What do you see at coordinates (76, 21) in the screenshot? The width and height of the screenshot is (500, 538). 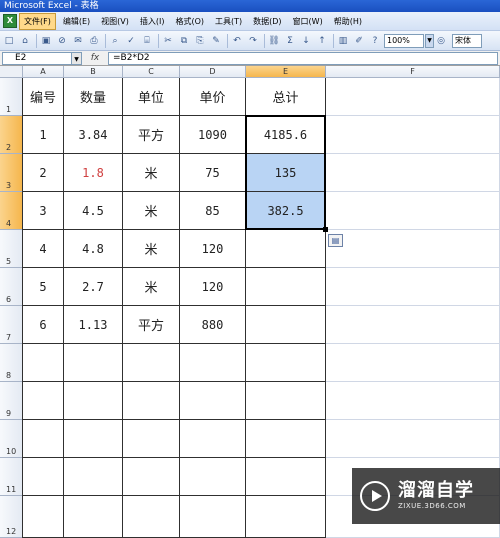 I see `menu-item-1: 编辑(E)` at bounding box center [76, 21].